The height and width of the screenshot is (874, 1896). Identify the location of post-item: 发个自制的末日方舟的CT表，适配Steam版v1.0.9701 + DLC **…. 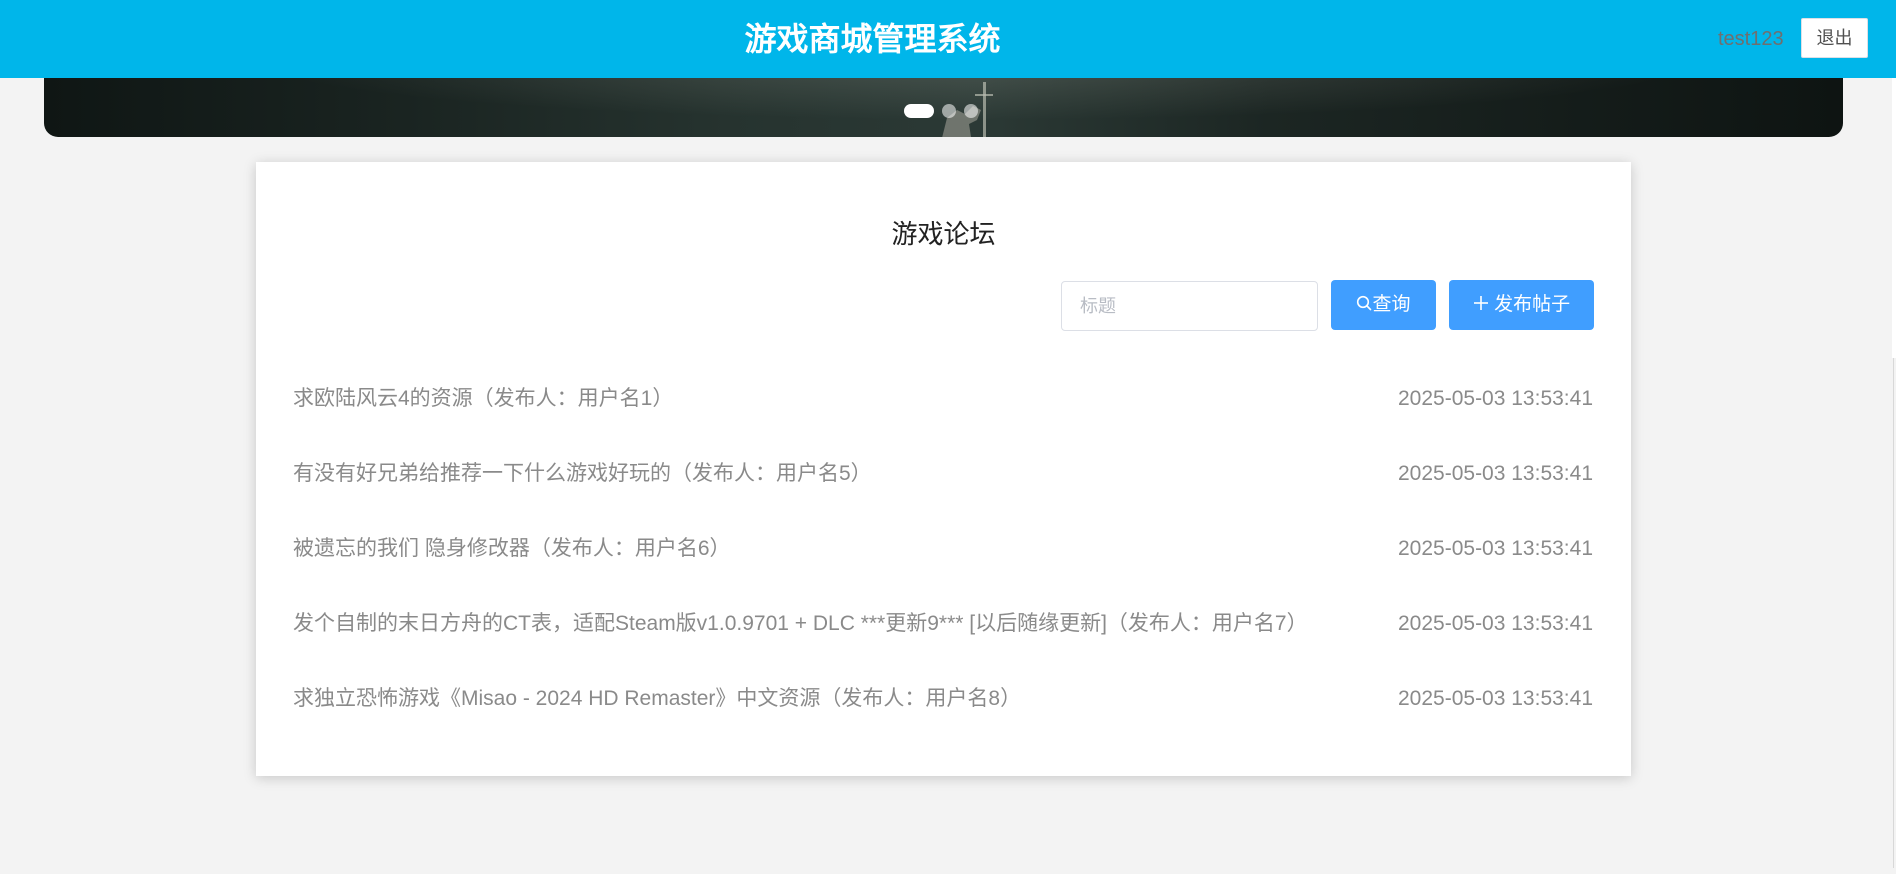
(943, 646).